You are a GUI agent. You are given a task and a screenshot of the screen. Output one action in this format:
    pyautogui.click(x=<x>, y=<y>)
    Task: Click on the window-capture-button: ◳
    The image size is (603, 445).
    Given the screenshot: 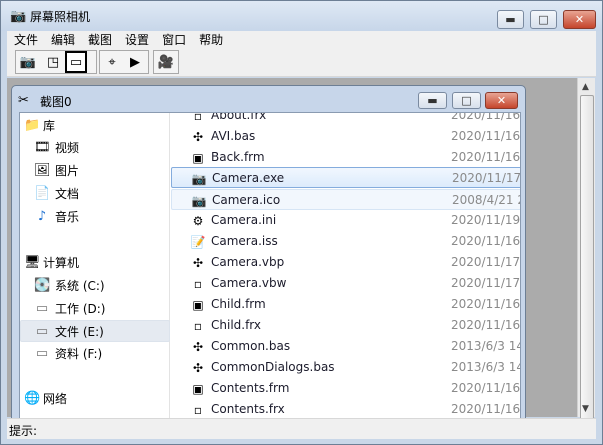 What is the action you would take?
    pyautogui.click(x=53, y=62)
    